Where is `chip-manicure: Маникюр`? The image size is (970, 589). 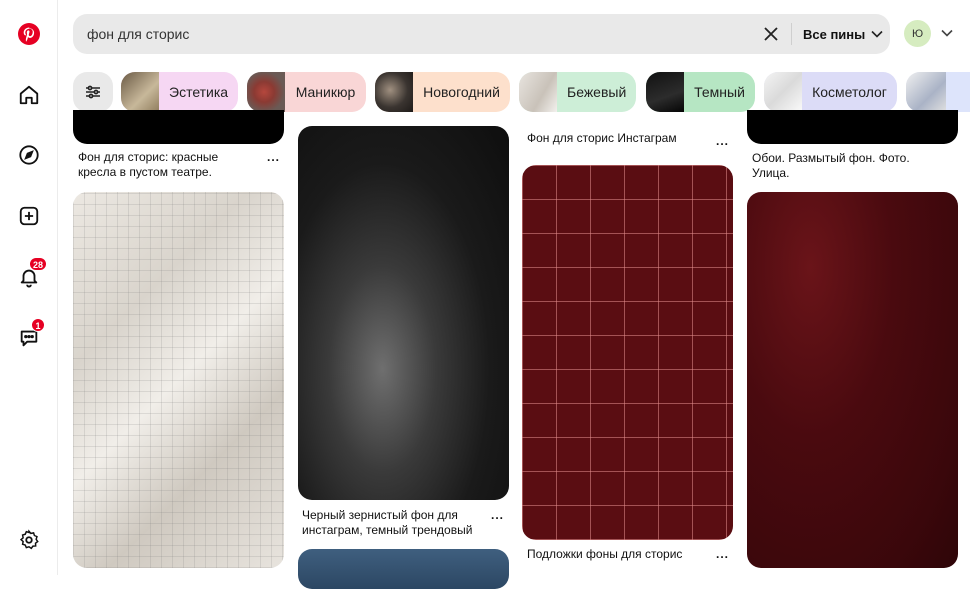 chip-manicure: Маникюр is located at coordinates (306, 92).